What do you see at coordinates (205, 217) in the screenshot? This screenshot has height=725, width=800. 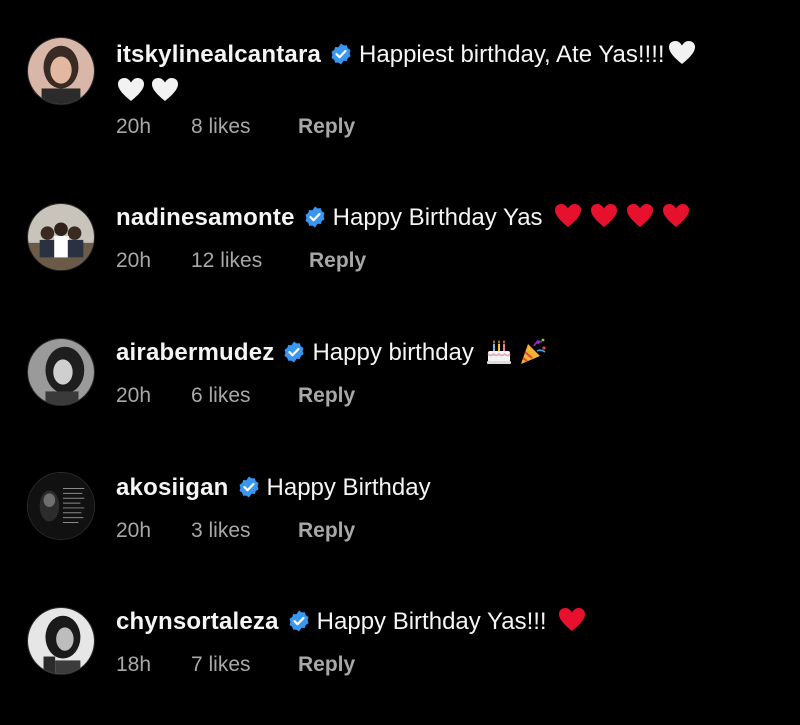 I see `comment-username: nadinesamonte` at bounding box center [205, 217].